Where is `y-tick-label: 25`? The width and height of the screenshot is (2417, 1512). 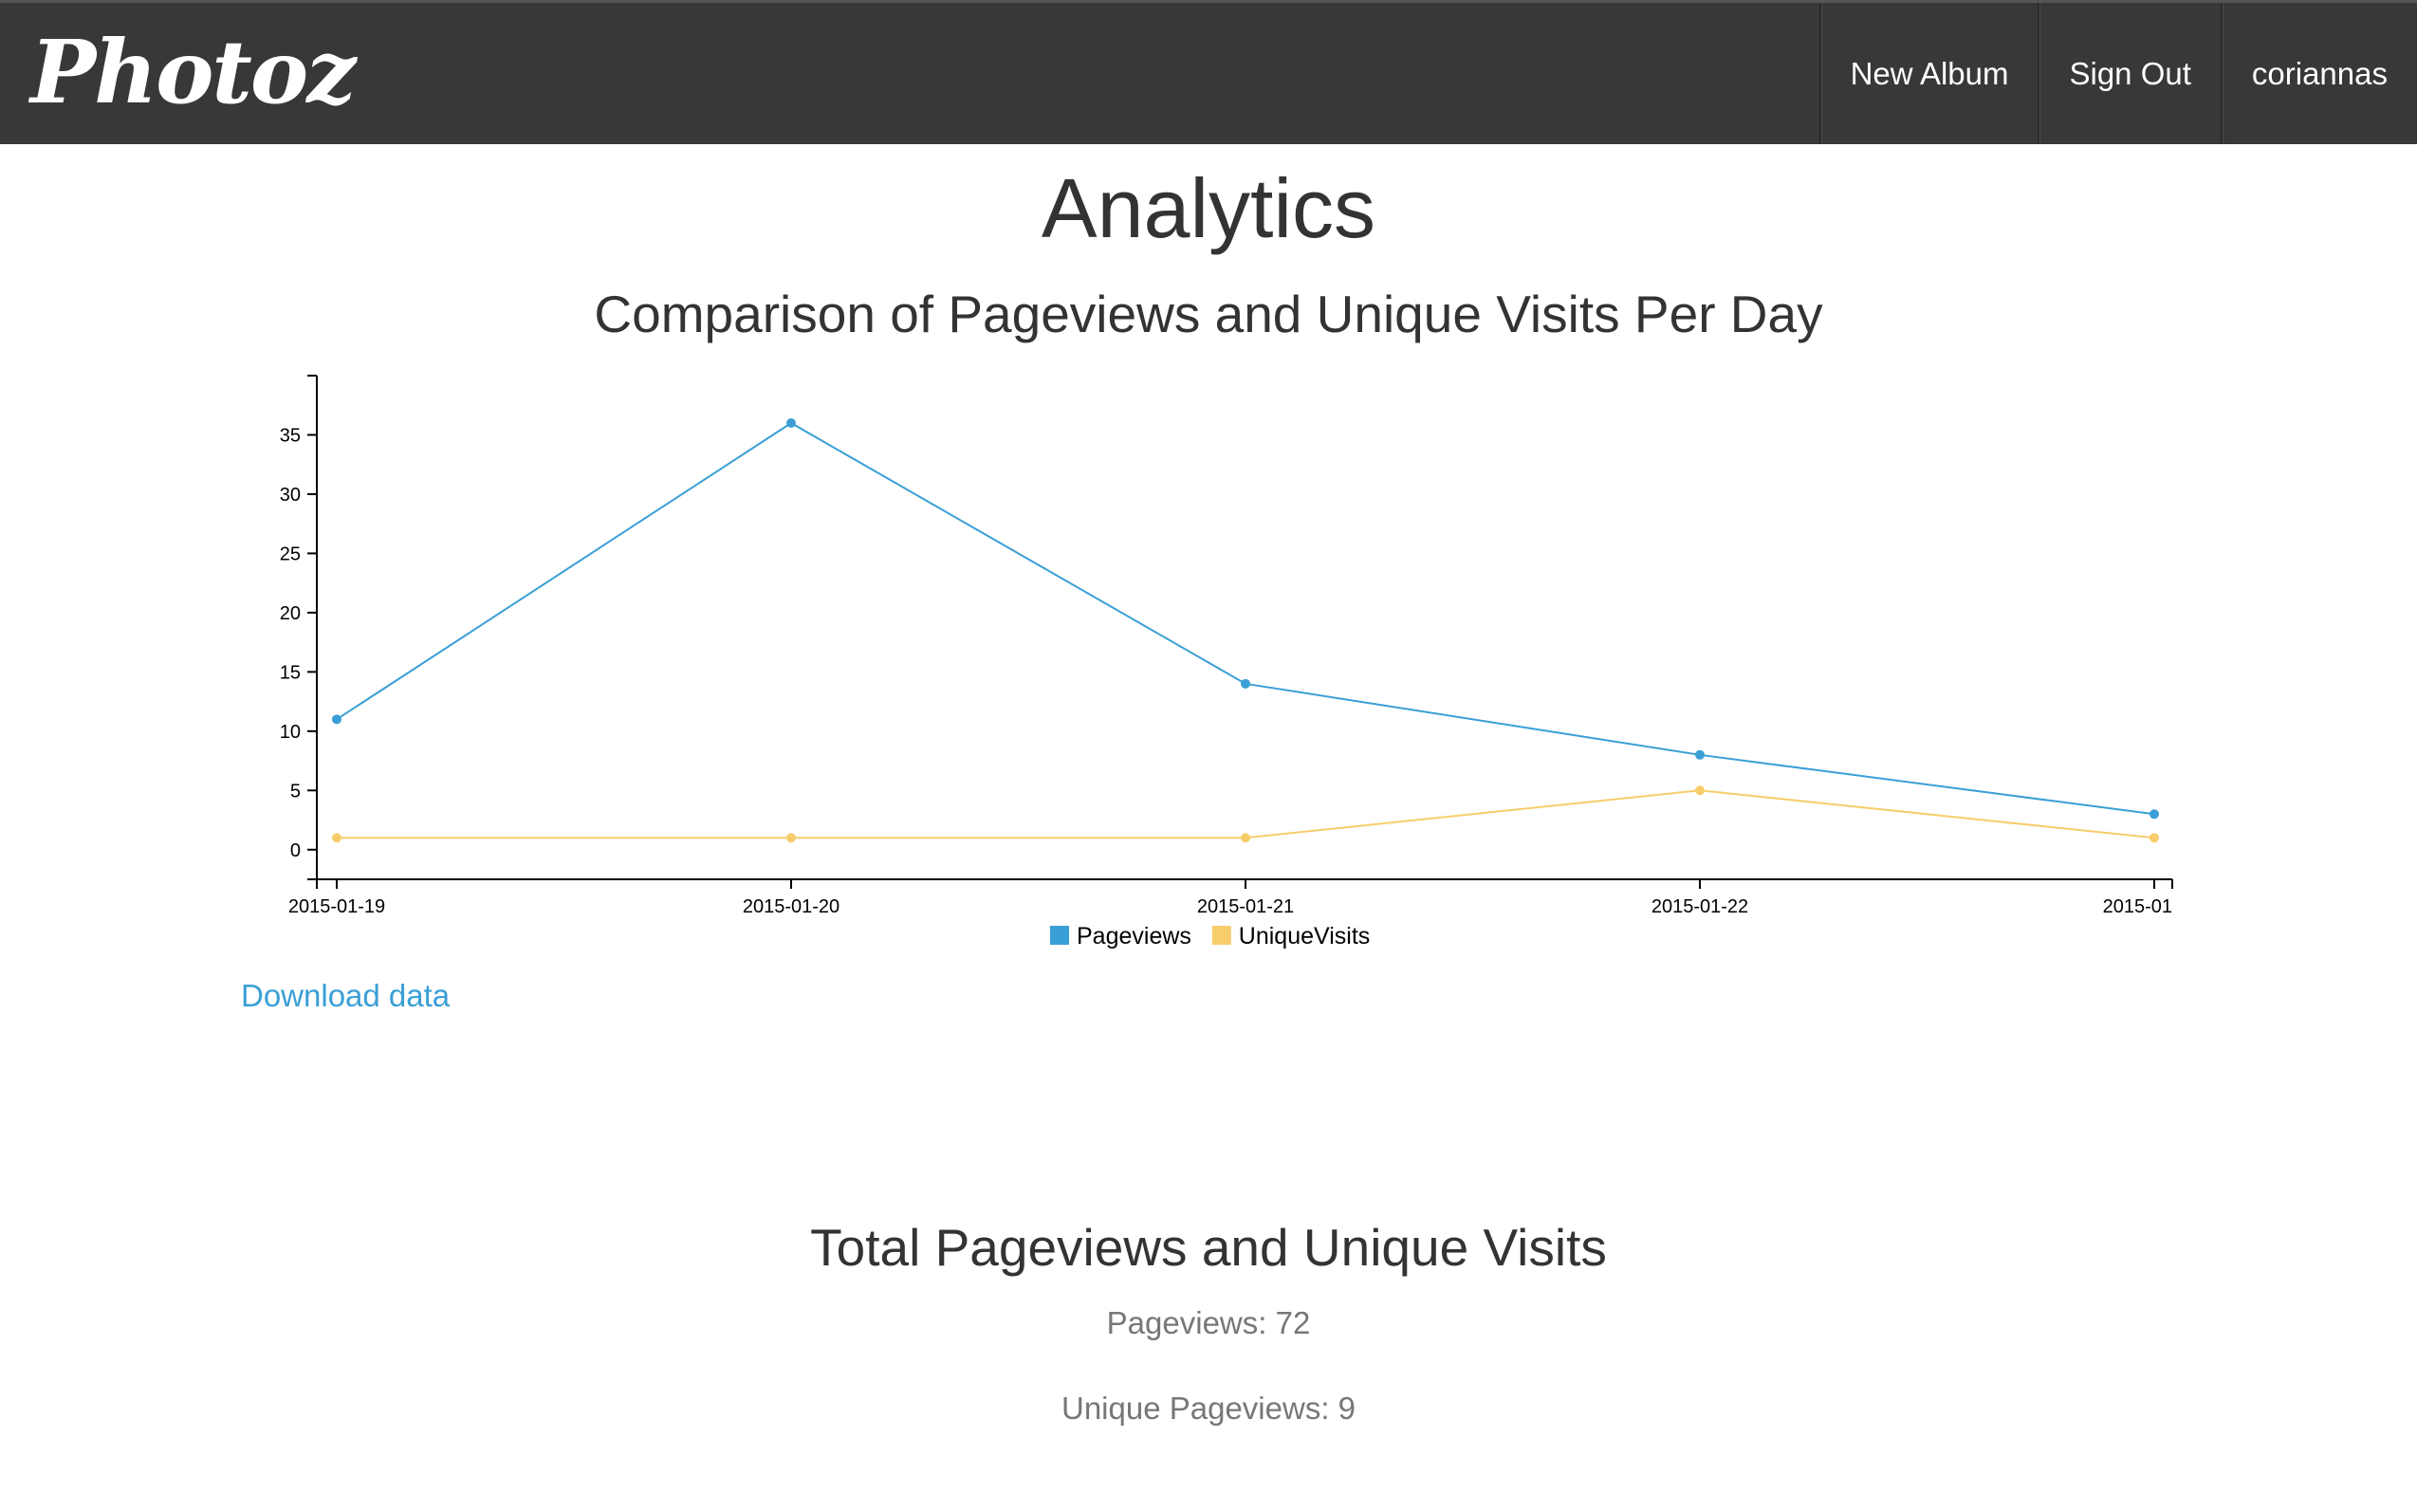
y-tick-label: 25 is located at coordinates (290, 554).